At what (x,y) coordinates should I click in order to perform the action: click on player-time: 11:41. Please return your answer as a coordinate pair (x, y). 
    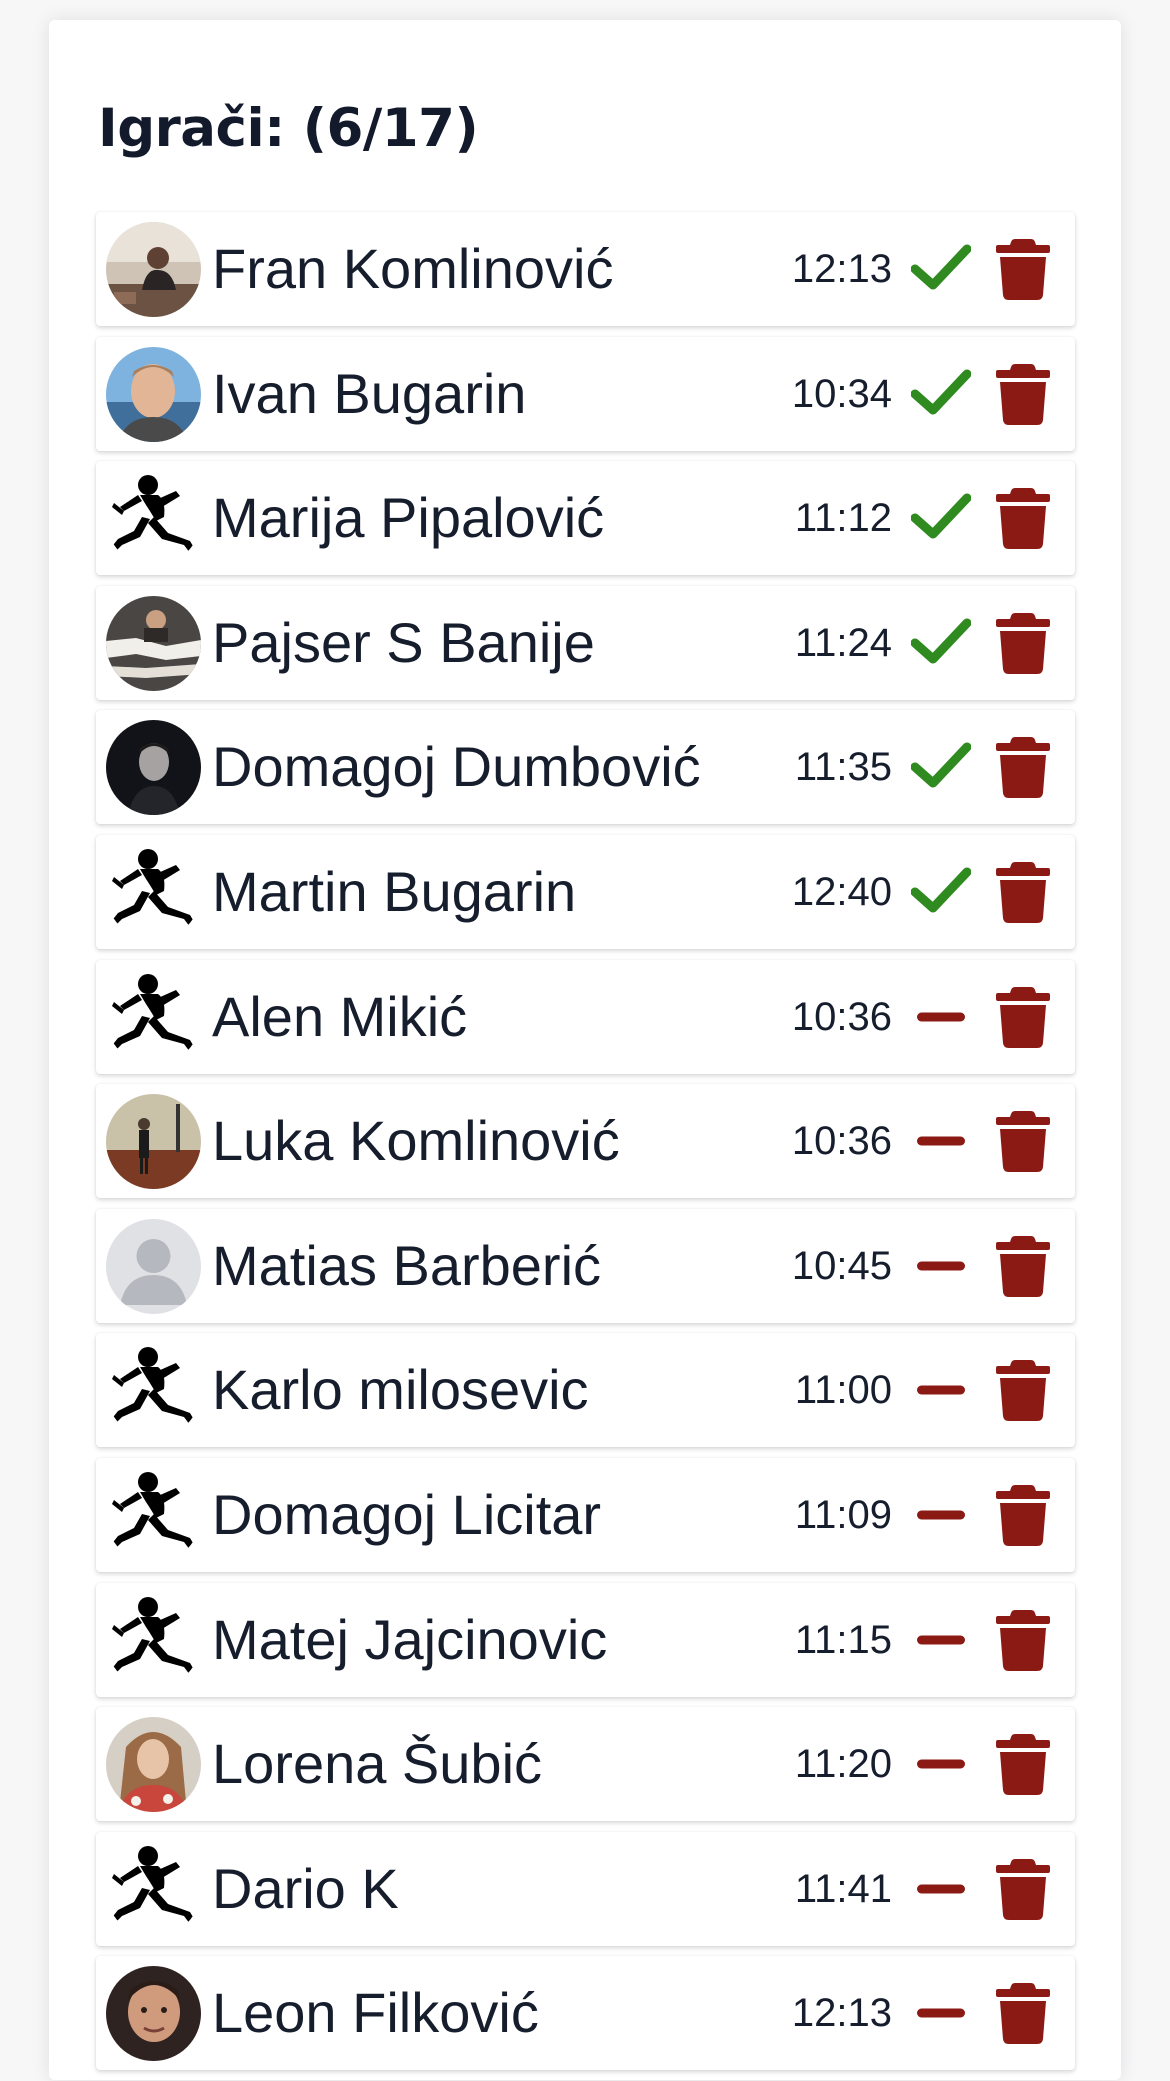
    Looking at the image, I should click on (843, 1888).